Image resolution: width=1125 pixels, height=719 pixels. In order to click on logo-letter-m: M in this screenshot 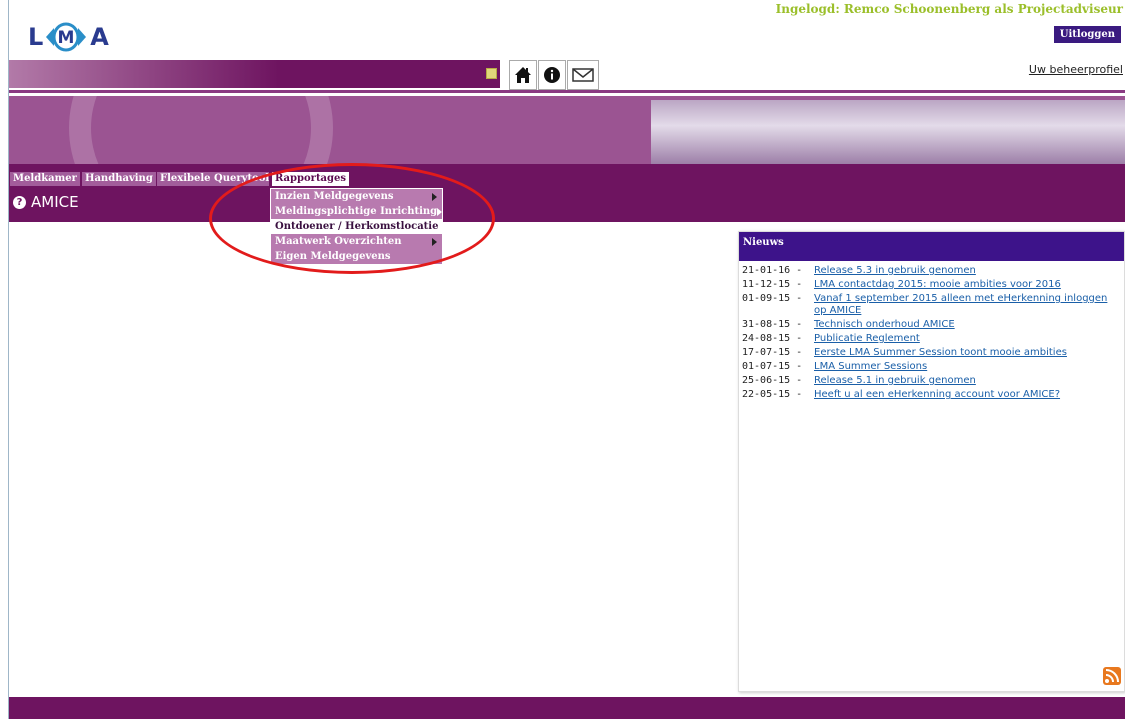, I will do `click(66, 38)`.